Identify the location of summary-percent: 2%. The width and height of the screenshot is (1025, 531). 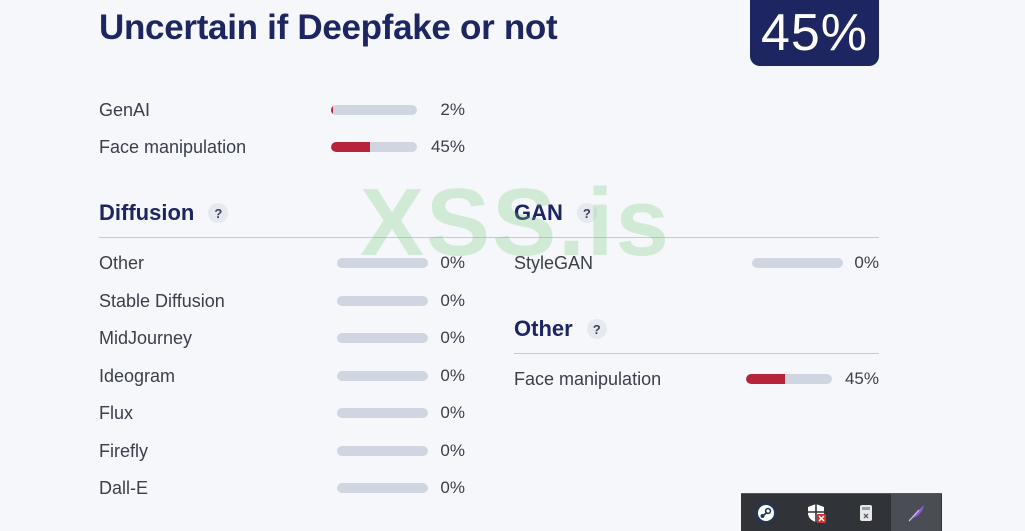
(452, 109).